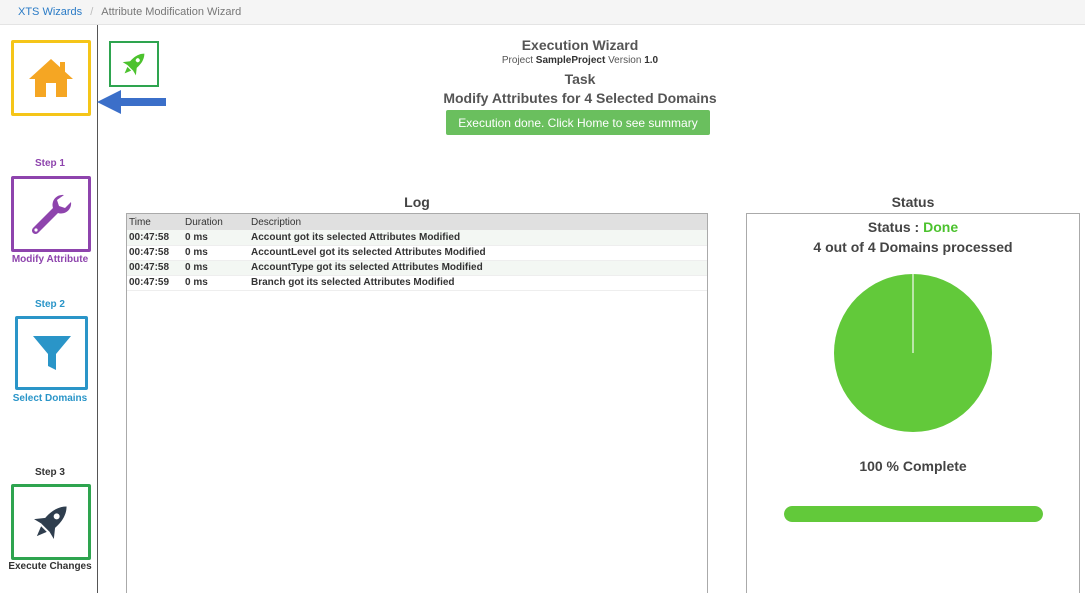 This screenshot has width=1085, height=593. What do you see at coordinates (417, 202) in the screenshot?
I see `log-title: Log` at bounding box center [417, 202].